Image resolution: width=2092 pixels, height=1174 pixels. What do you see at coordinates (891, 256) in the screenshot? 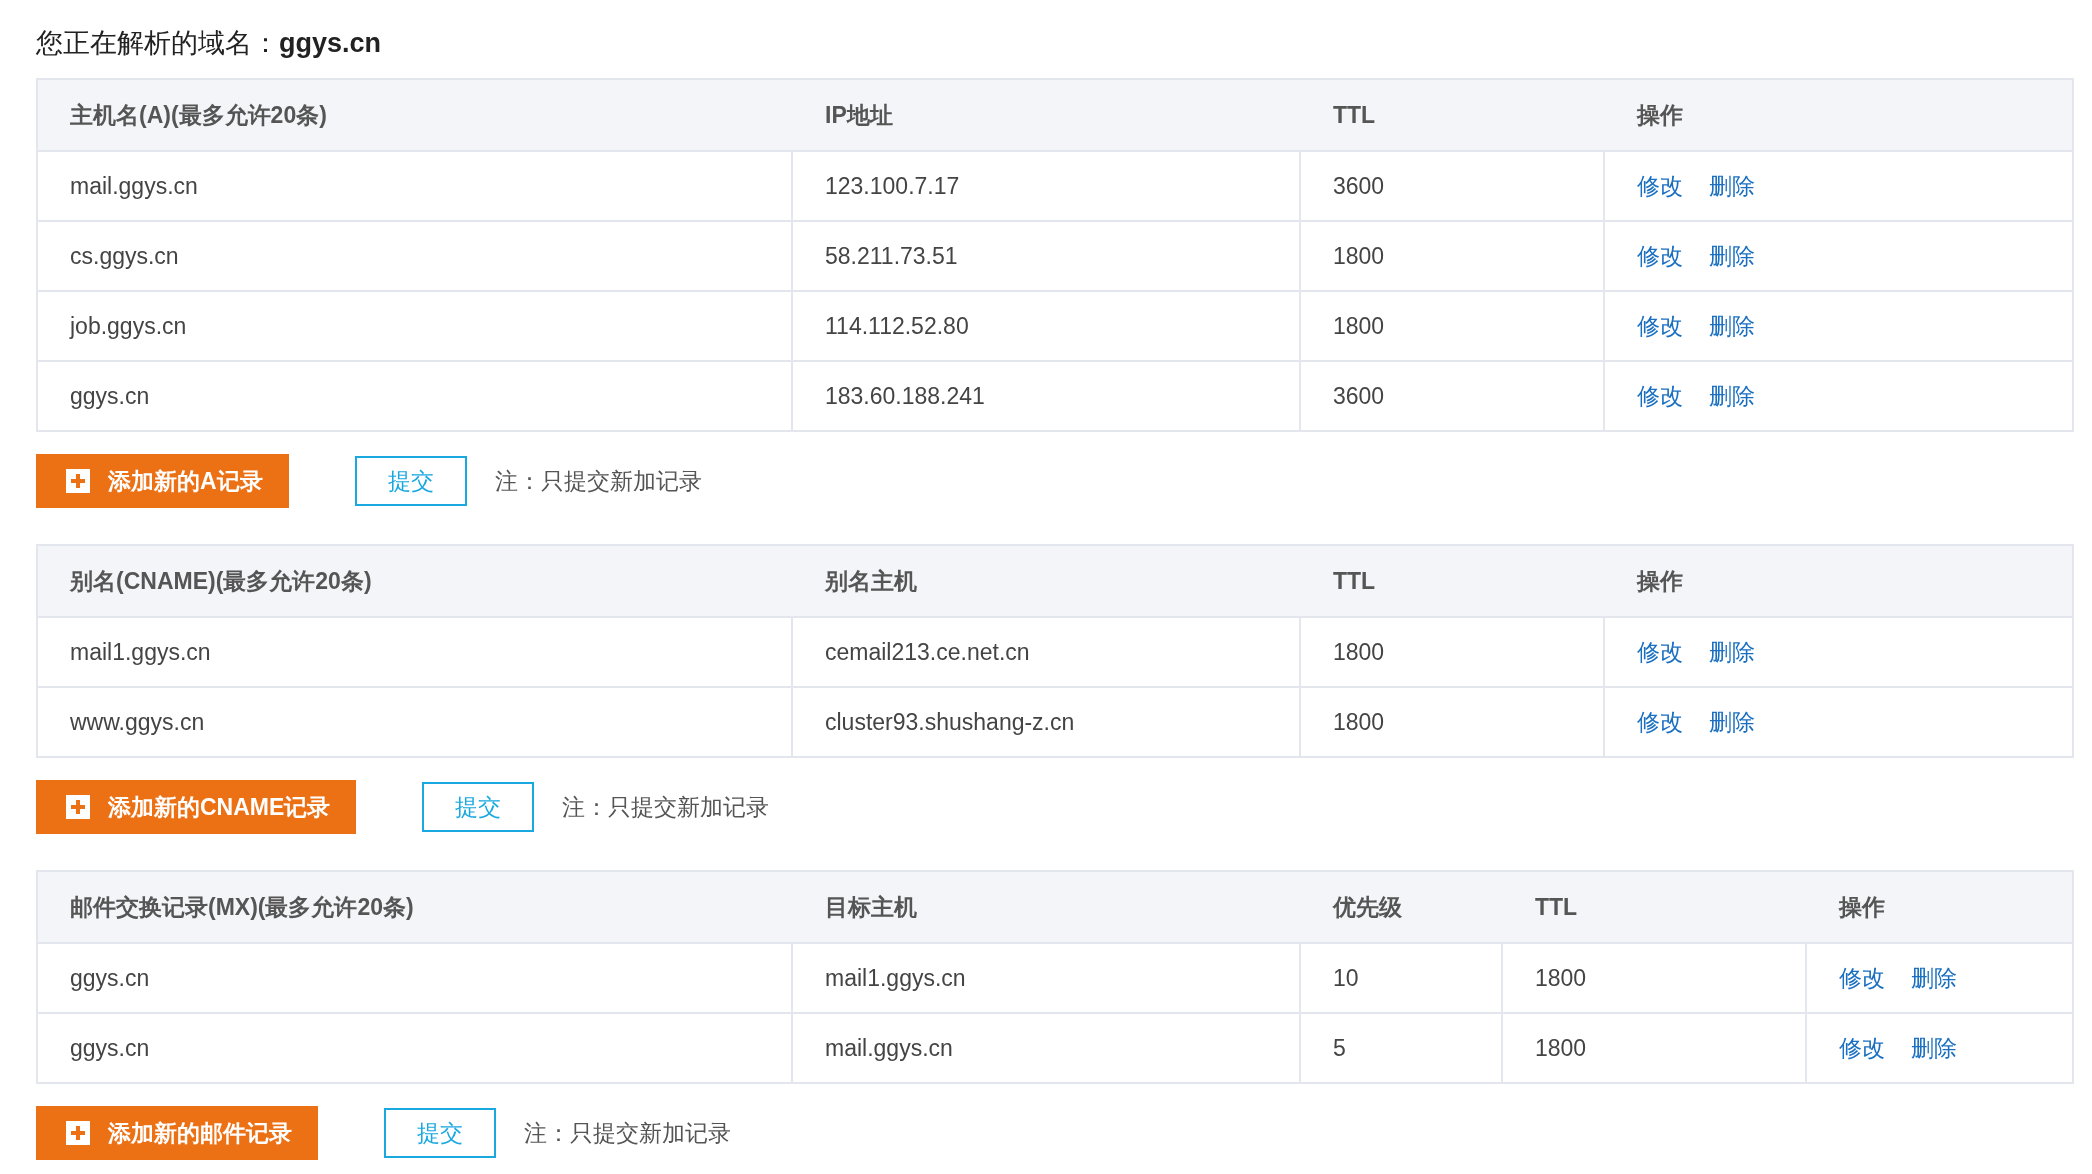
I see `table-cell: 58.211.73.51` at bounding box center [891, 256].